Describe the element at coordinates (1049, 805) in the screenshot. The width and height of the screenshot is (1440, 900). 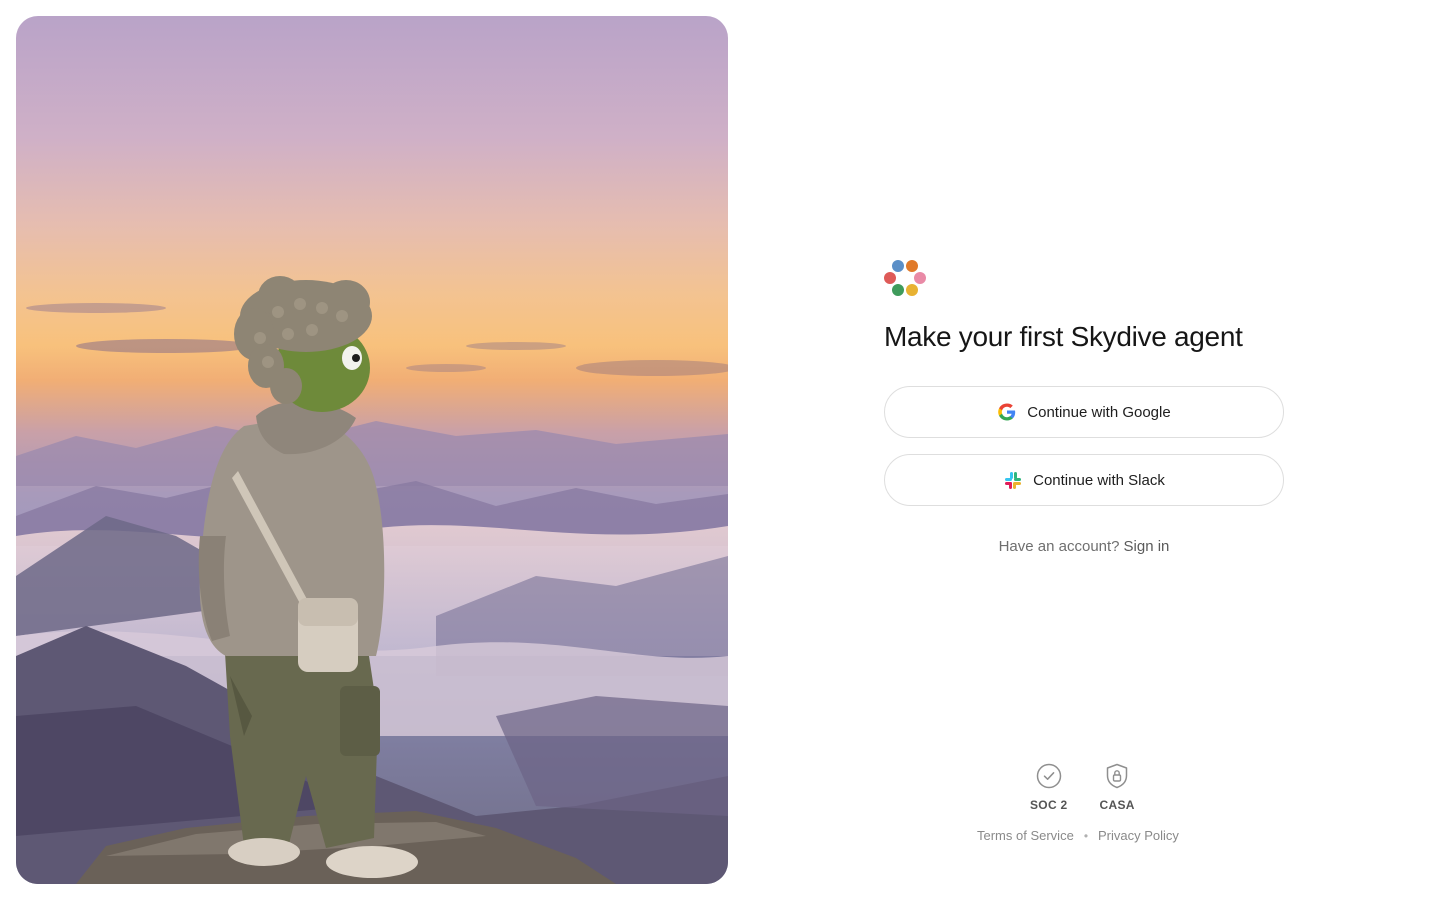
I see `badge-label: SOC 2` at that location.